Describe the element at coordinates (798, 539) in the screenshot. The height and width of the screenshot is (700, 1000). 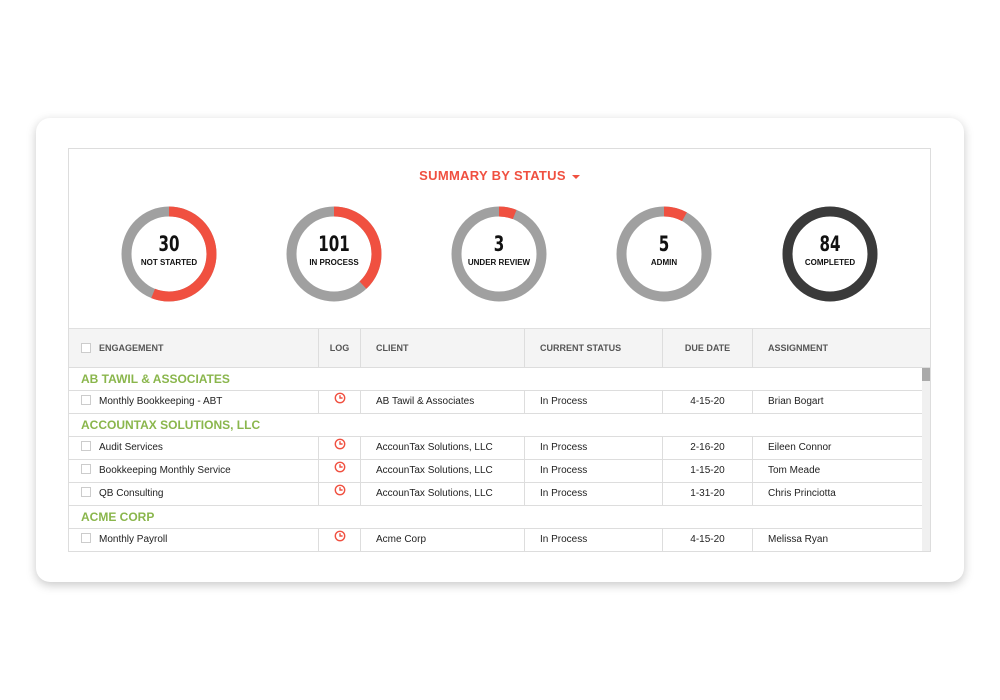
I see `assignment-cell: Melissa Ryan` at that location.